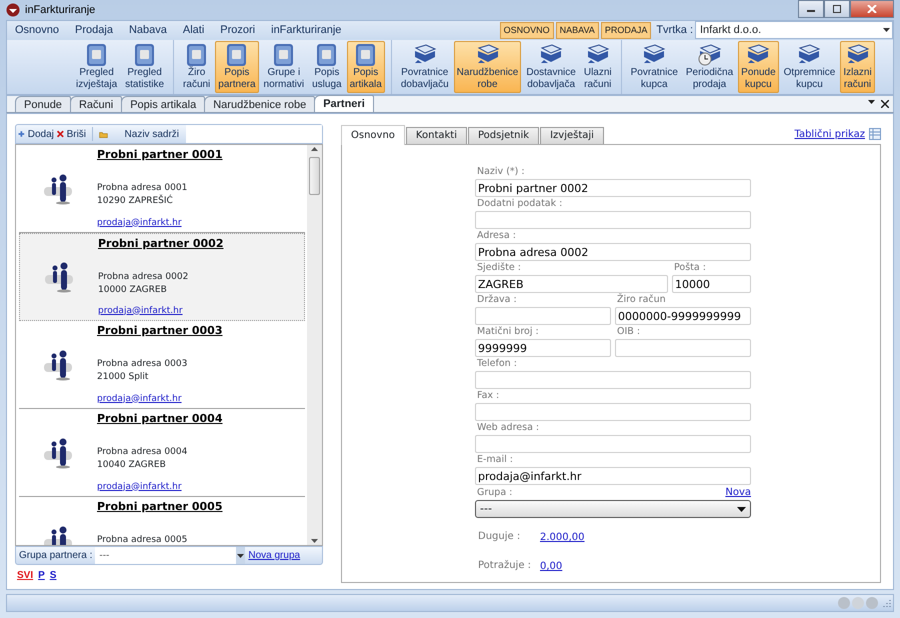 Image resolution: width=900 pixels, height=618 pixels. What do you see at coordinates (488, 67) in the screenshot?
I see `ribbon-button: Narudžbenice robe` at bounding box center [488, 67].